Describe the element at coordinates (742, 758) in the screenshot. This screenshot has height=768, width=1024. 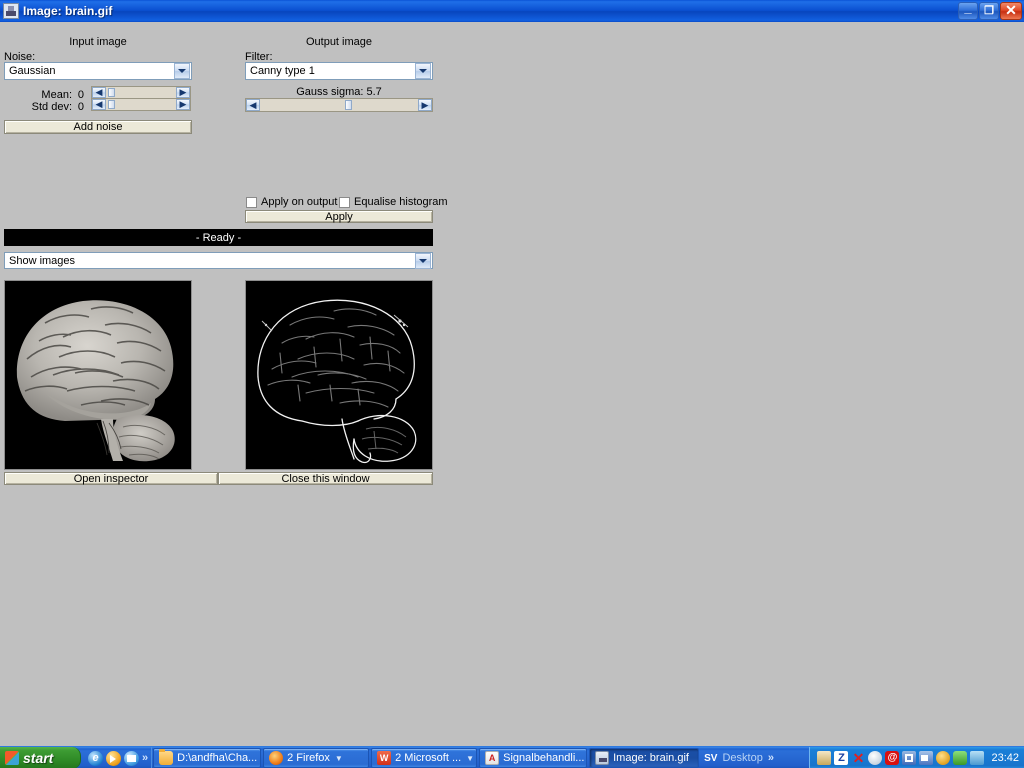
I see `desktop-toolbar-label: Desktop` at that location.